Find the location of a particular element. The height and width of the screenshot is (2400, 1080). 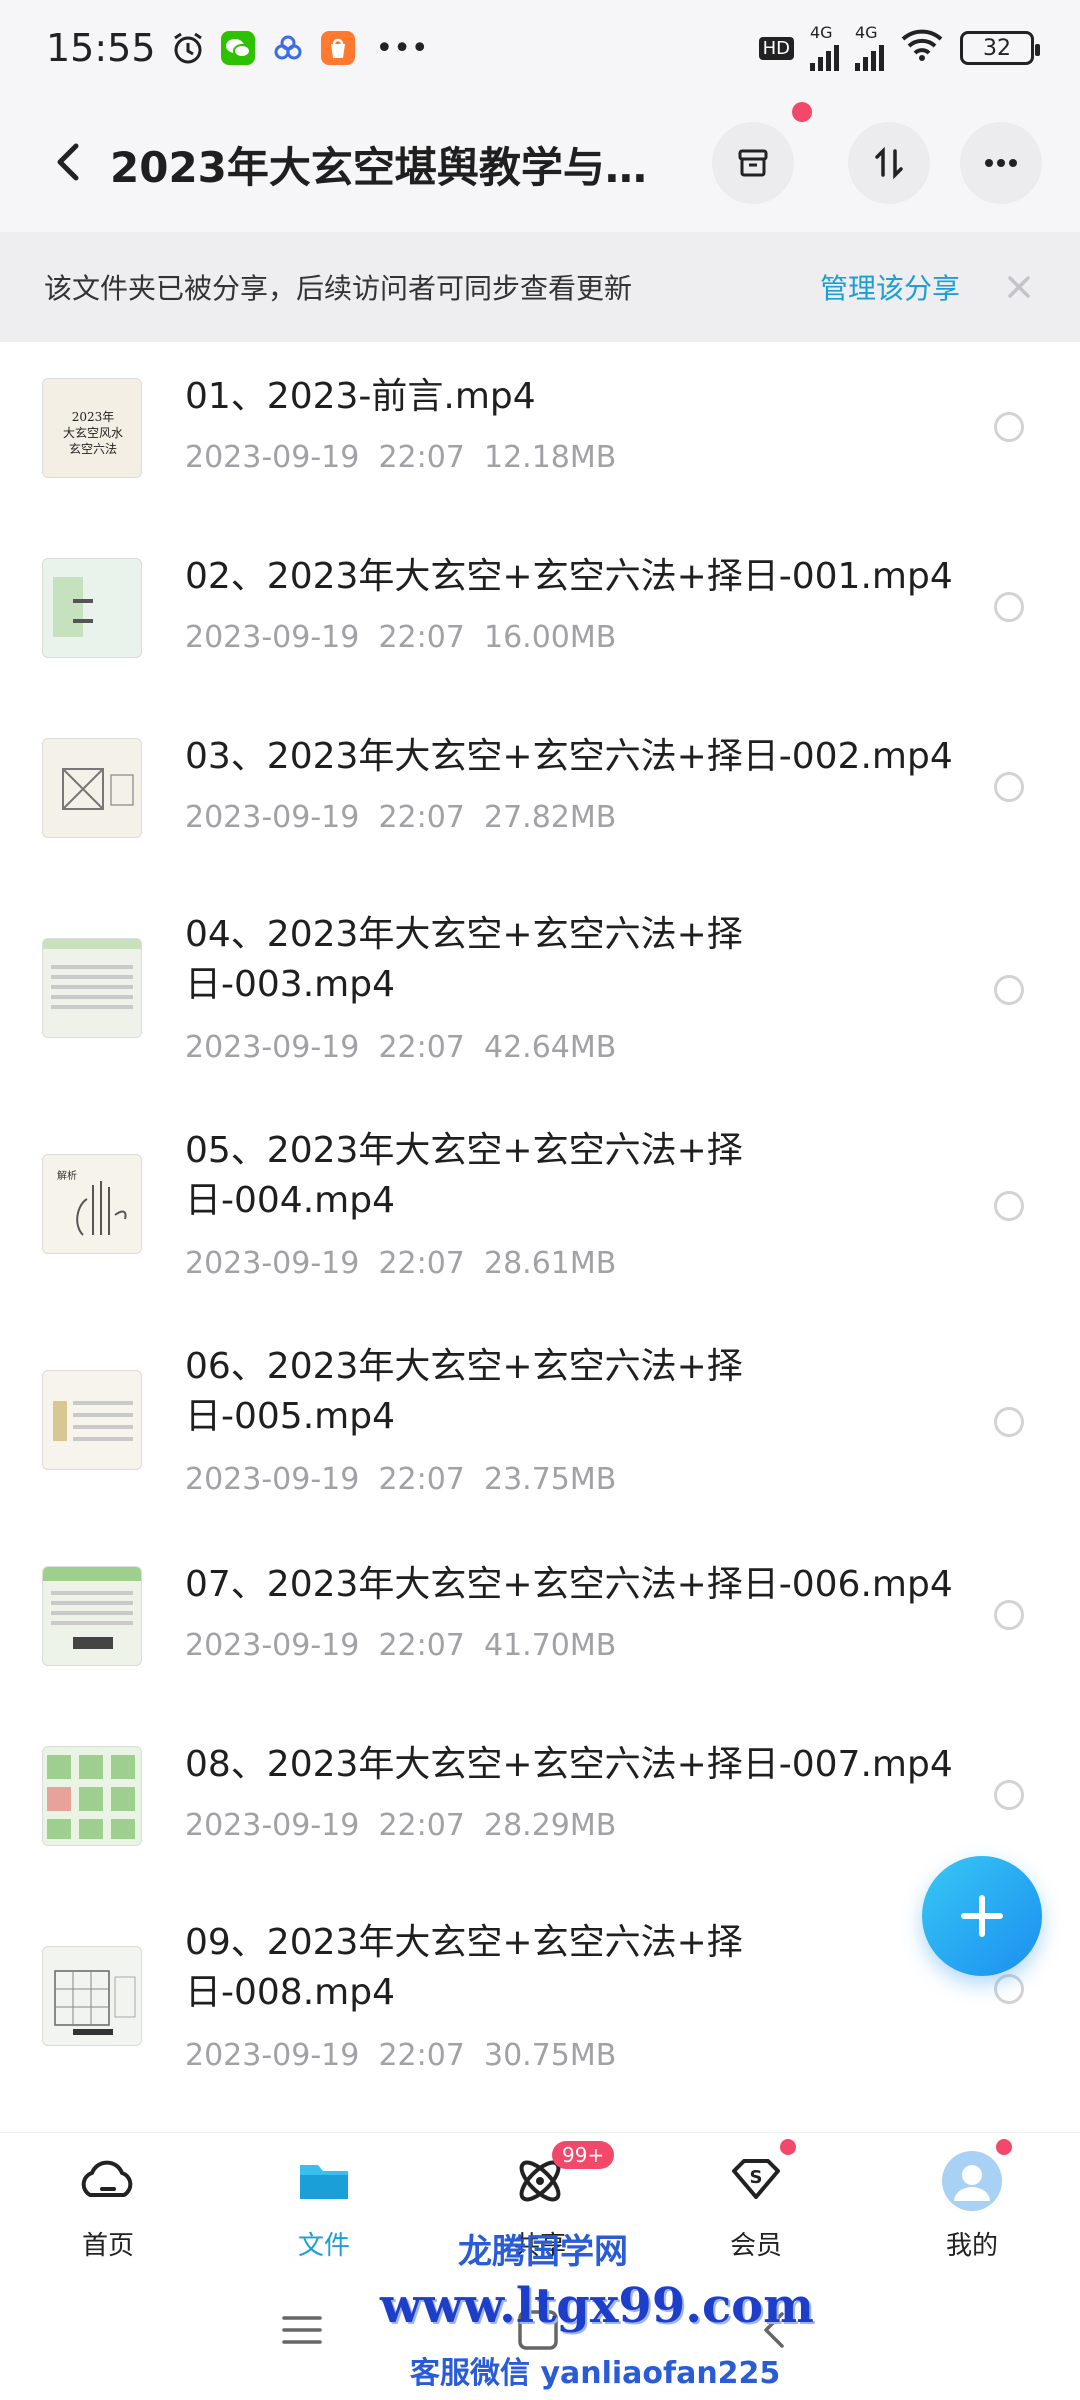

tab-home: 首页 is located at coordinates (108, 2214).